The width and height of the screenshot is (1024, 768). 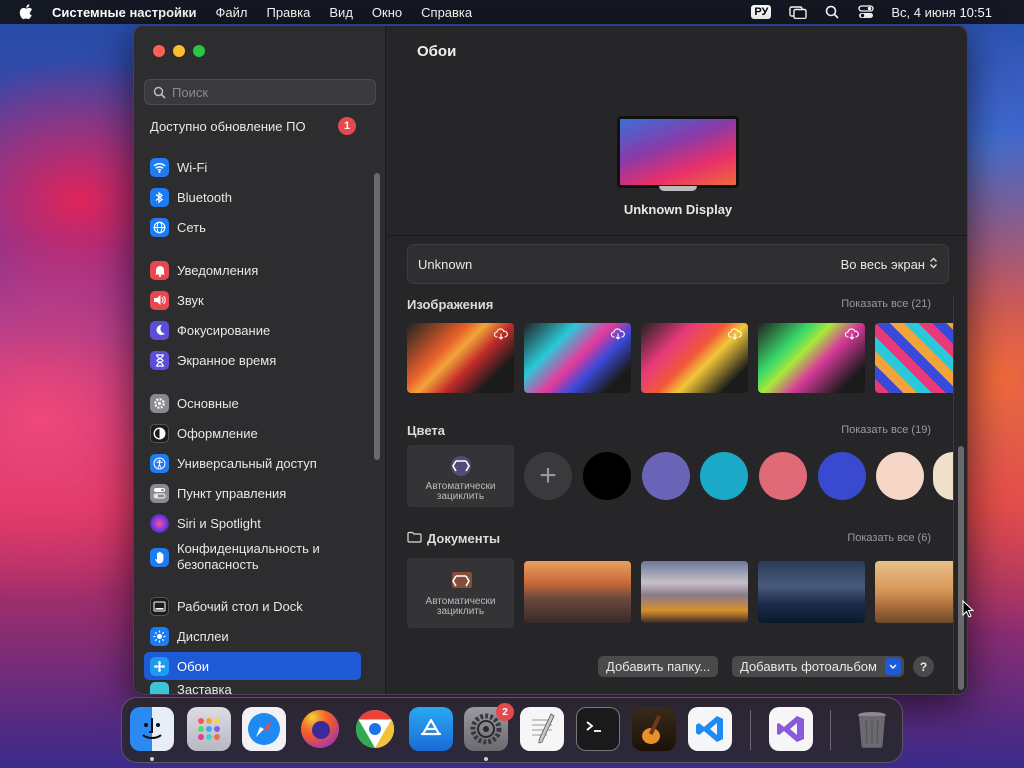 I want to click on chevron-down-icon, so click(x=892, y=666).